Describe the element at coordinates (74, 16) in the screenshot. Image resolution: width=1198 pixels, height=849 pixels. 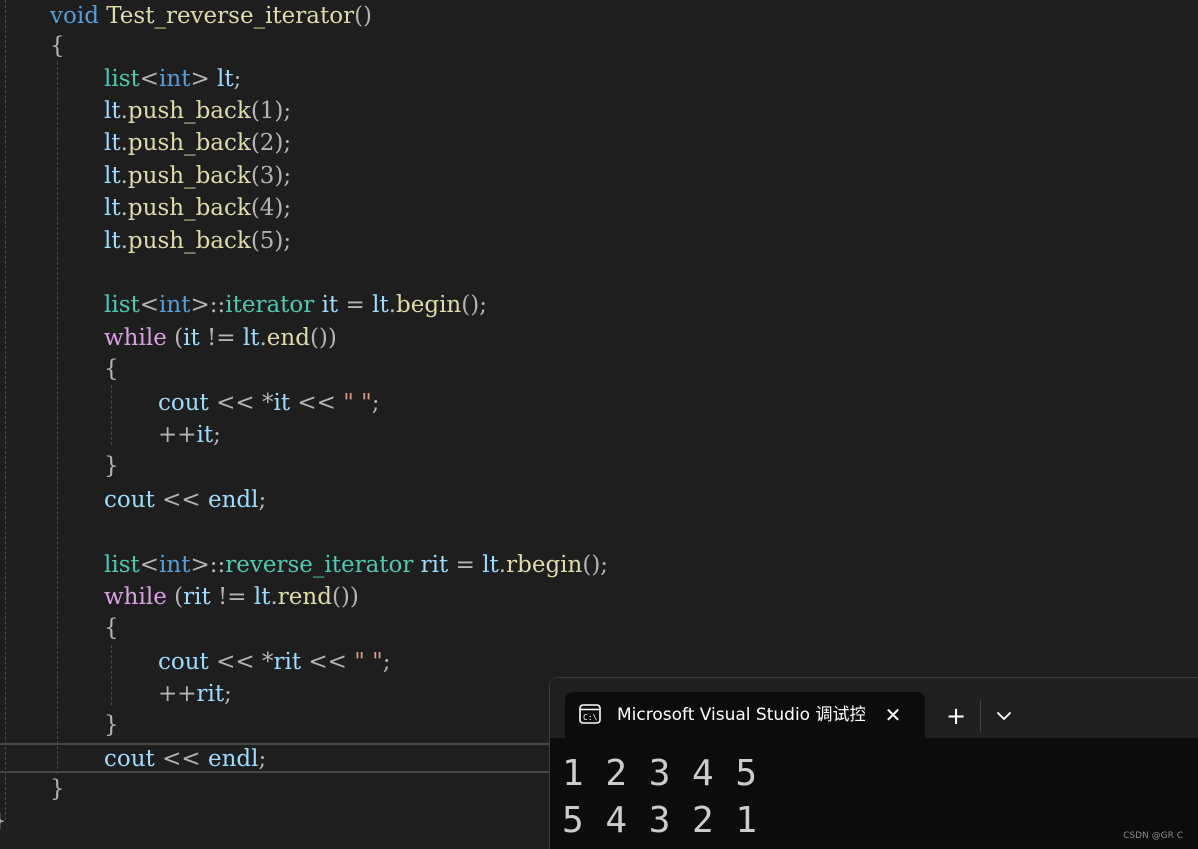
I see `keyword-token: void` at that location.